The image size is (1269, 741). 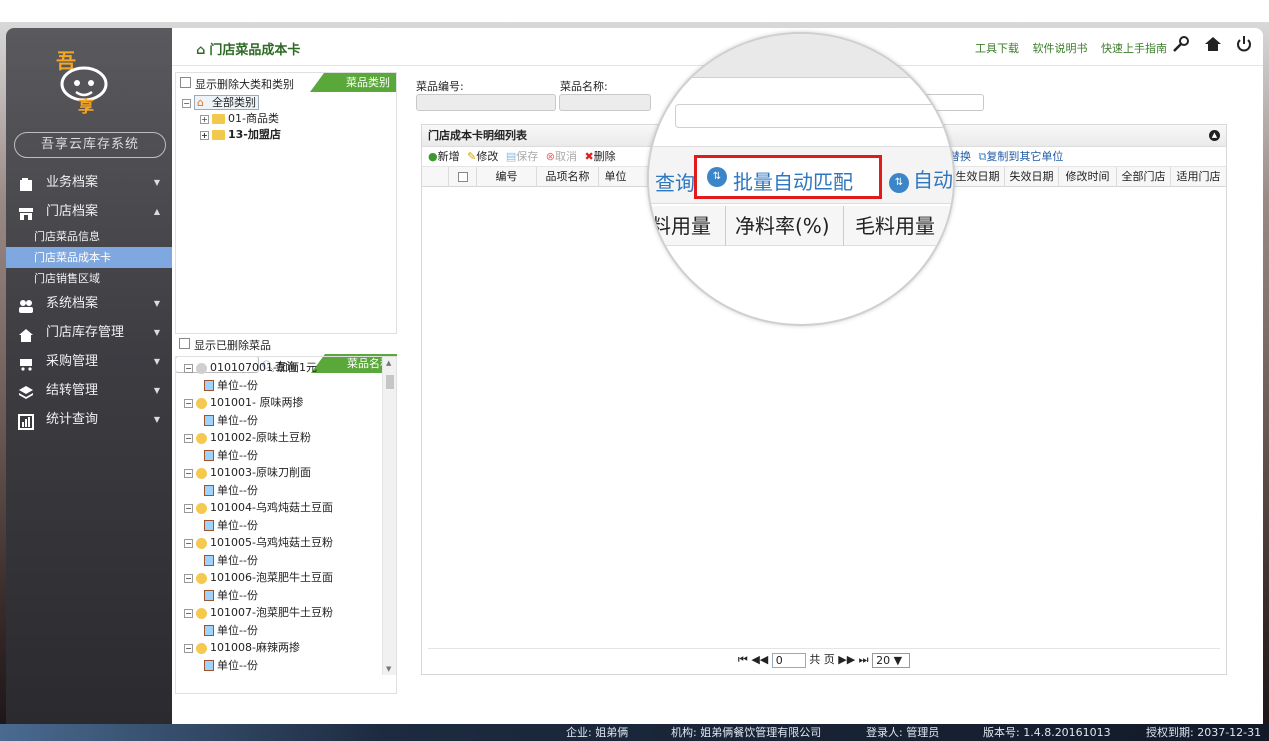 I want to click on dish-node: − 101005-乌鸡炖菇土豆粉, so click(x=290, y=543).